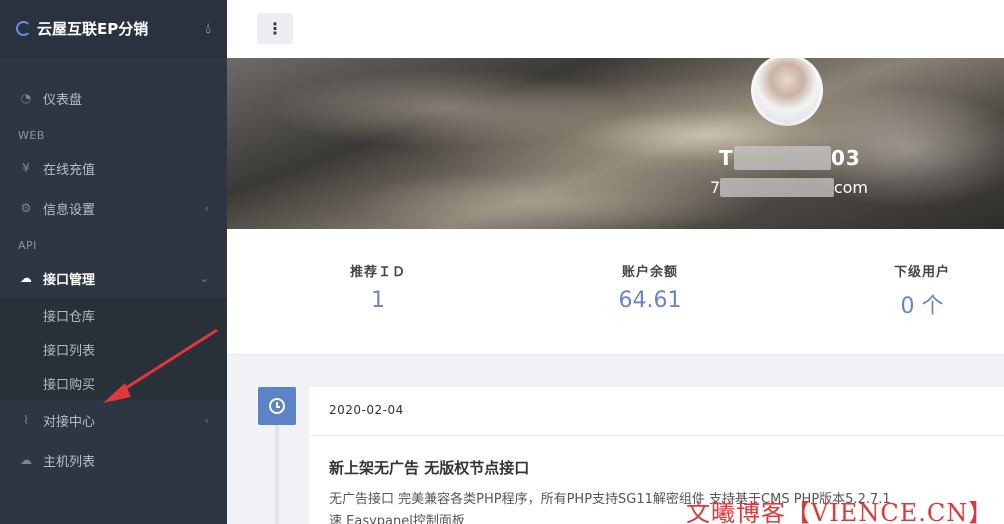 This screenshot has width=1004, height=524. I want to click on spinner-logo-icon, so click(23, 28).